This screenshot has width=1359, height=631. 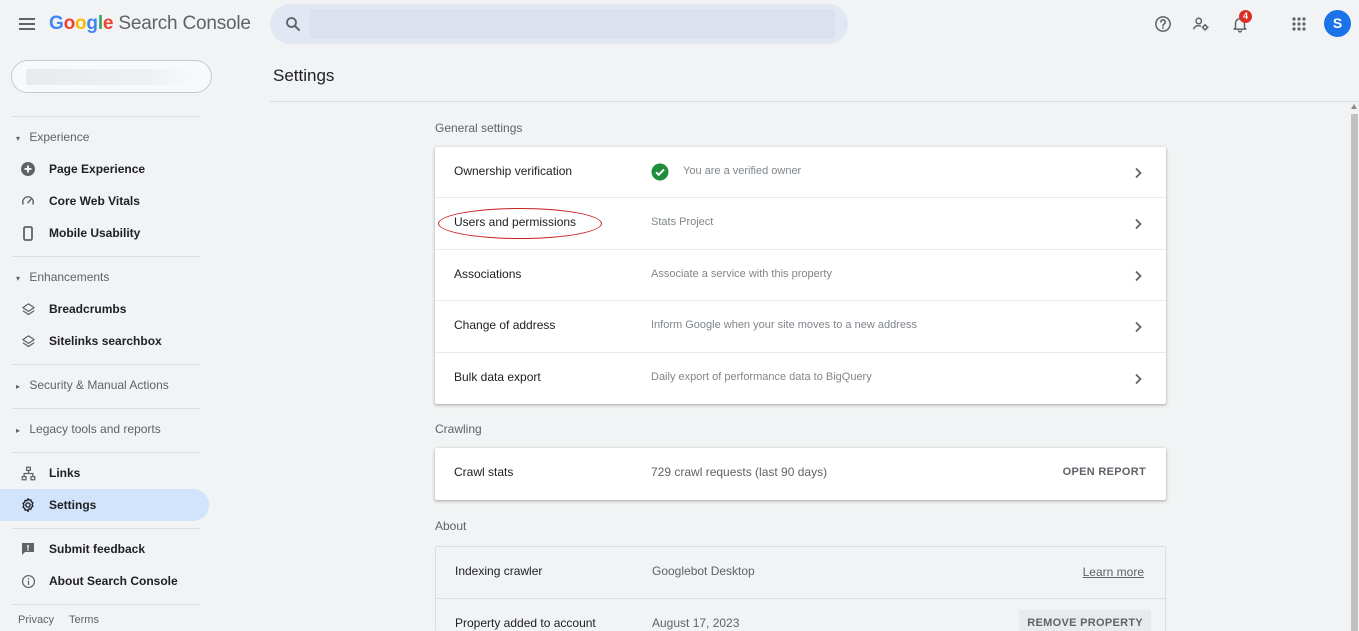 What do you see at coordinates (88, 309) in the screenshot?
I see `sidebar-item-label: Breadcrumbs` at bounding box center [88, 309].